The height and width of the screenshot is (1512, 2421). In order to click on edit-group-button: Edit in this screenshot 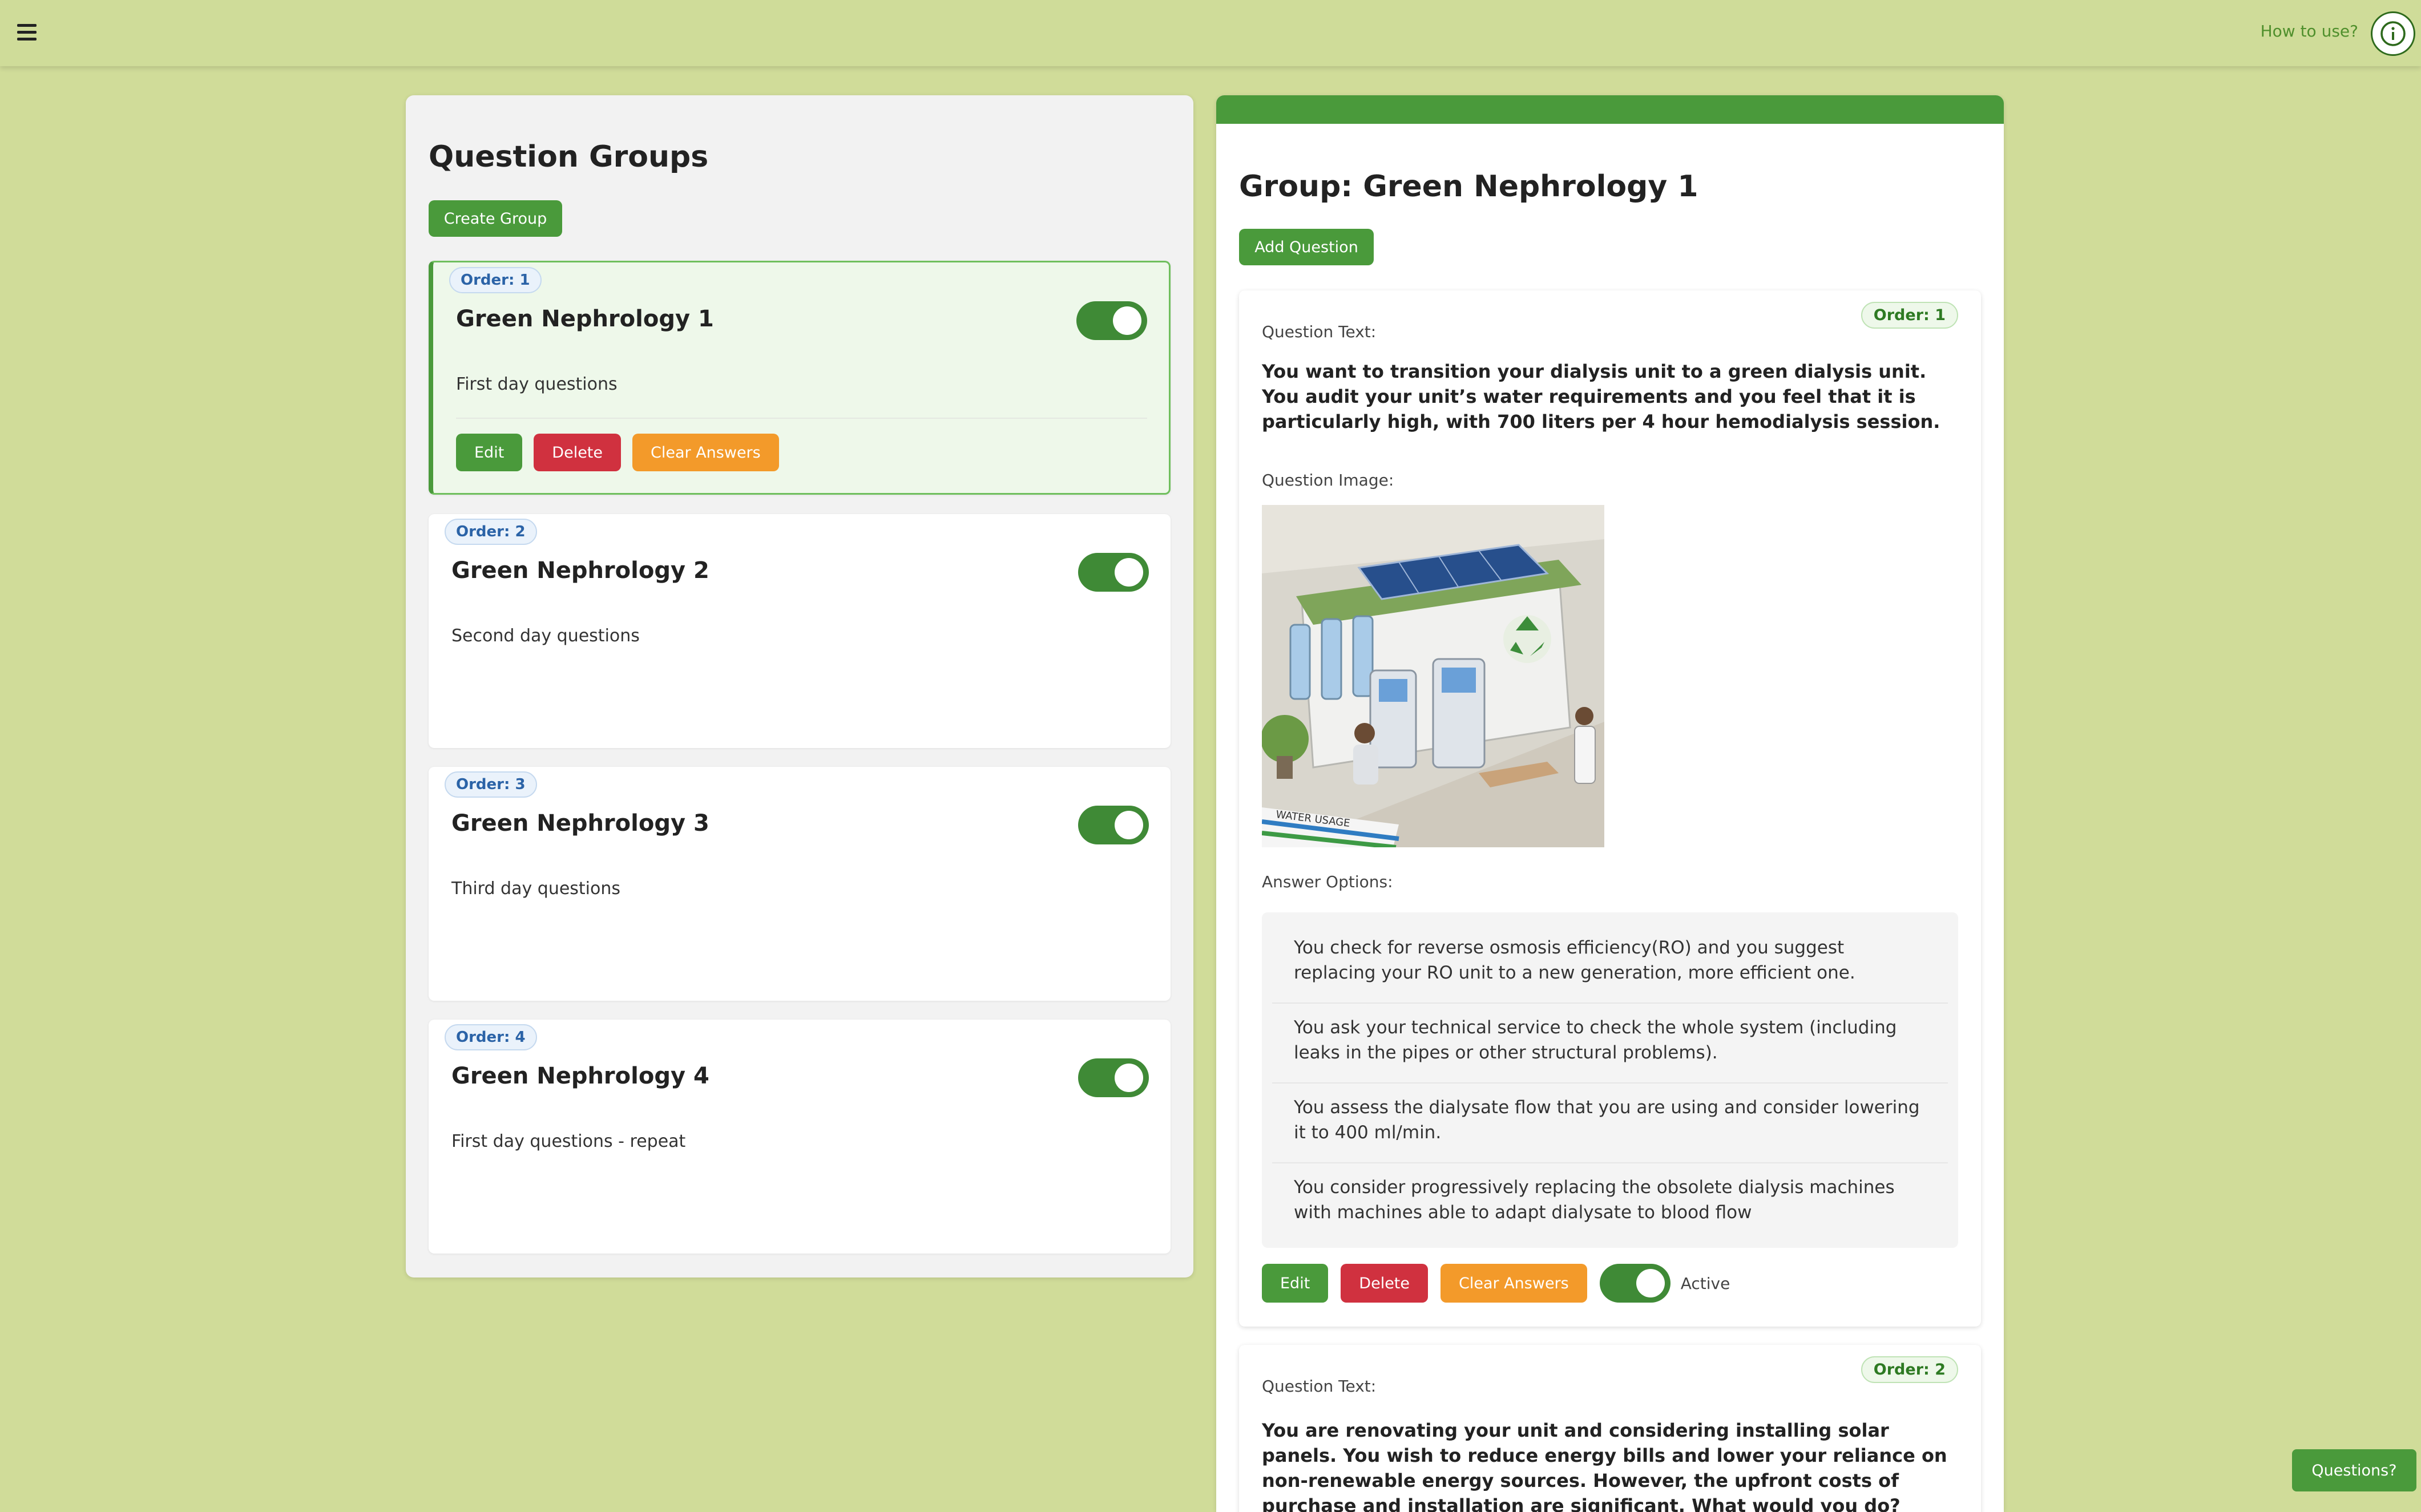, I will do `click(489, 452)`.